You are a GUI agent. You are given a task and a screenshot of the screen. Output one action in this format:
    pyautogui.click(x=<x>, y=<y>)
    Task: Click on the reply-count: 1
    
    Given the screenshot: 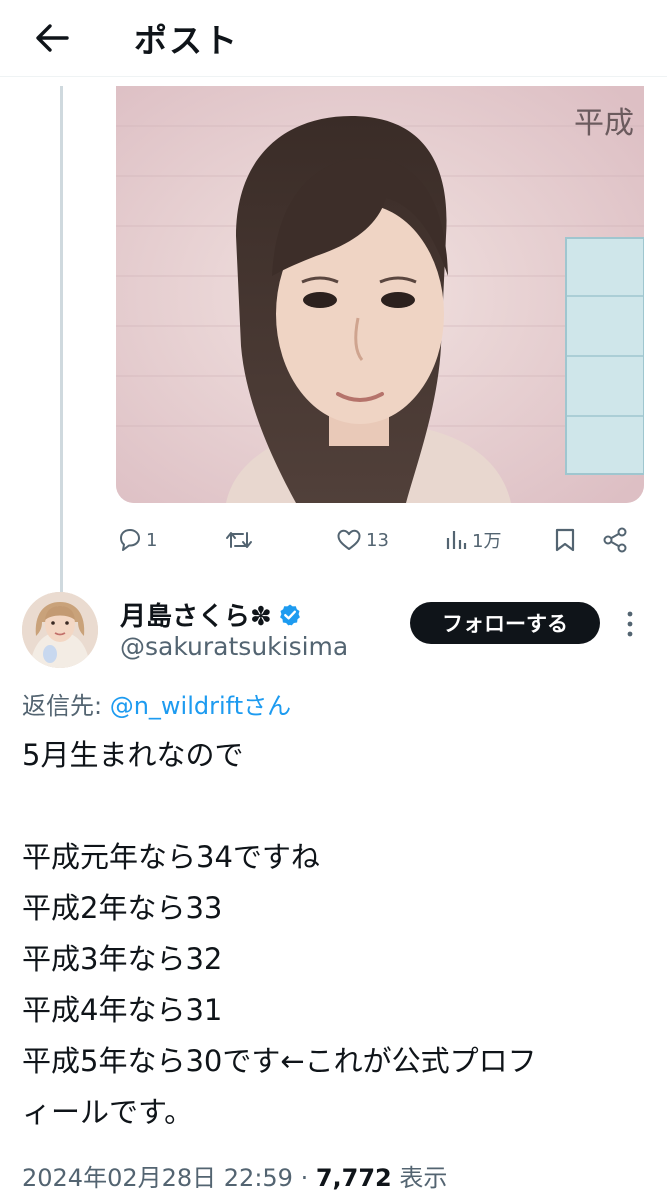 What is the action you would take?
    pyautogui.click(x=152, y=540)
    